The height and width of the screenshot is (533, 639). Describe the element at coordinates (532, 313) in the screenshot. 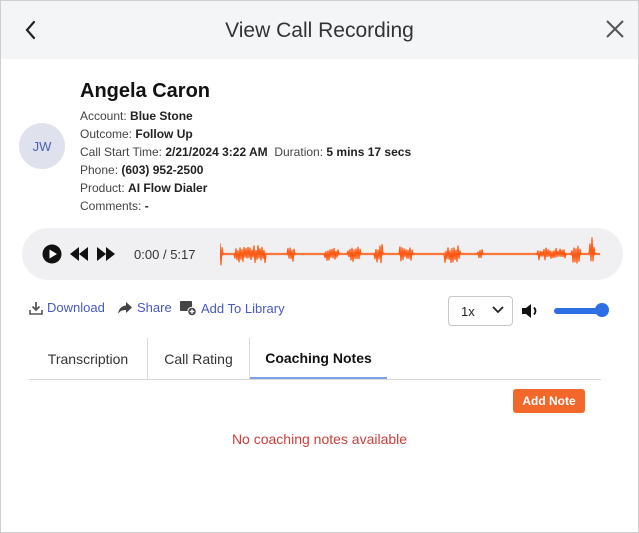

I see `volume-icon` at that location.